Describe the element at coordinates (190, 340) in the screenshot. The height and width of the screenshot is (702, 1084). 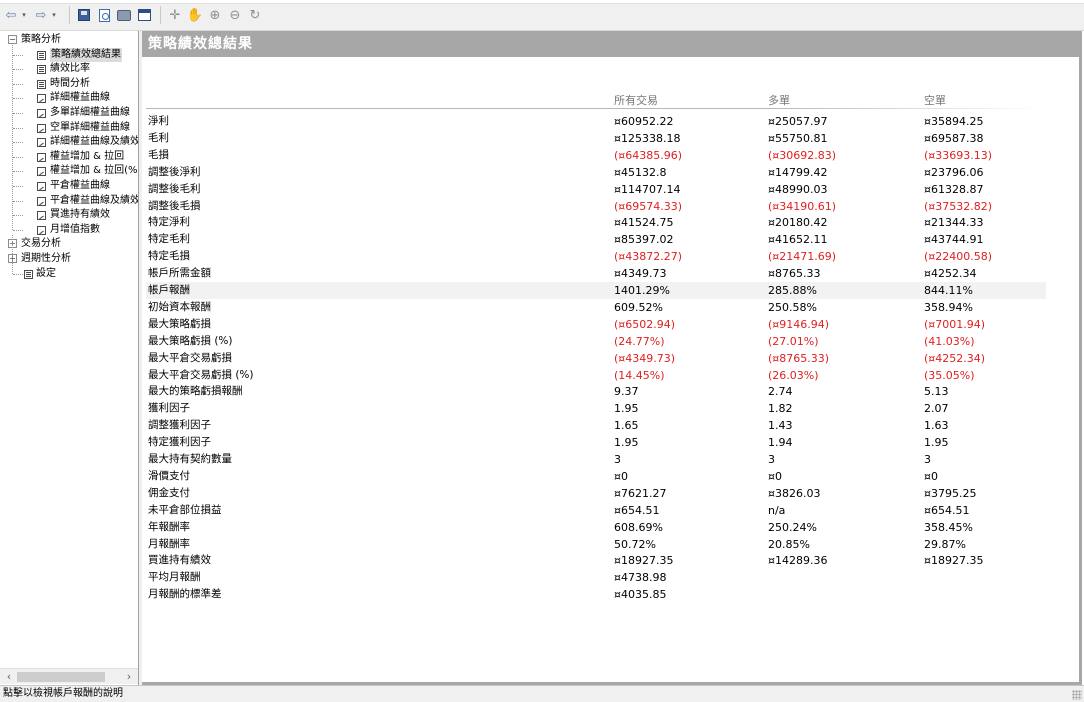
I see `row-label: 最大策略虧損 (%)` at that location.